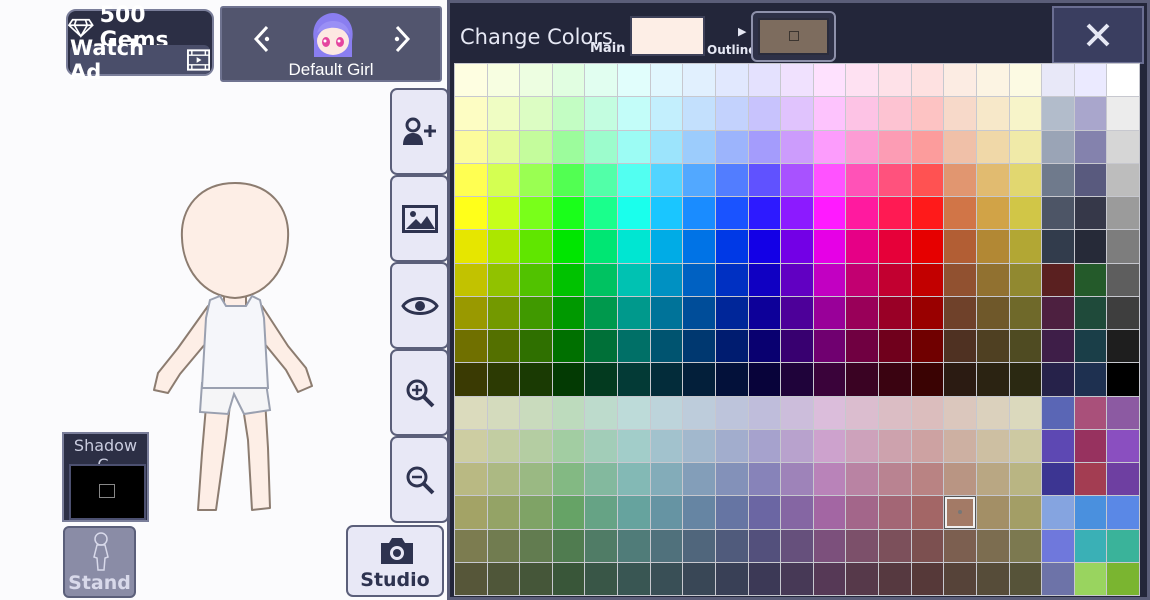  Describe the element at coordinates (333, 36) in the screenshot. I see `character-avatar` at that location.